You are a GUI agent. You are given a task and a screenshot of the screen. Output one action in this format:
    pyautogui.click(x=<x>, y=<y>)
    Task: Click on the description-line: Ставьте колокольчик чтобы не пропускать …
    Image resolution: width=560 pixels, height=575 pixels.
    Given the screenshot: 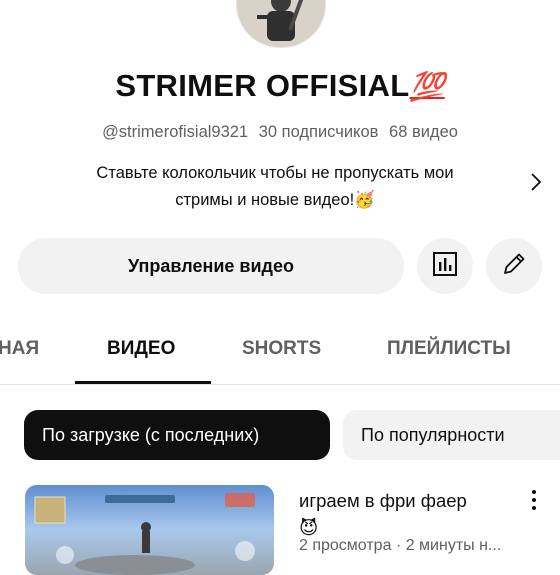 What is the action you would take?
    pyautogui.click(x=275, y=173)
    